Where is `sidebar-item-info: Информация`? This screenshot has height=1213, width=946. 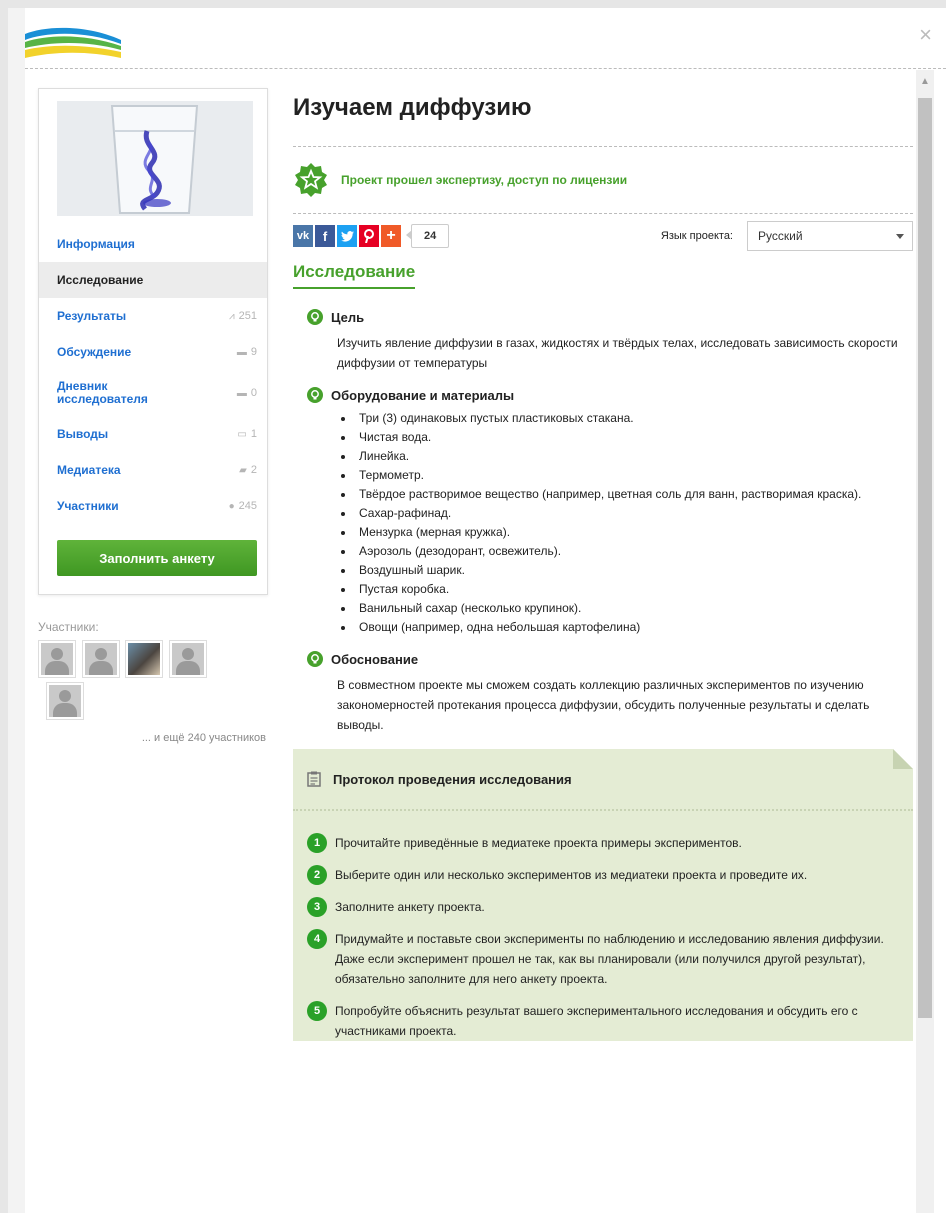 sidebar-item-info: Информация is located at coordinates (153, 244).